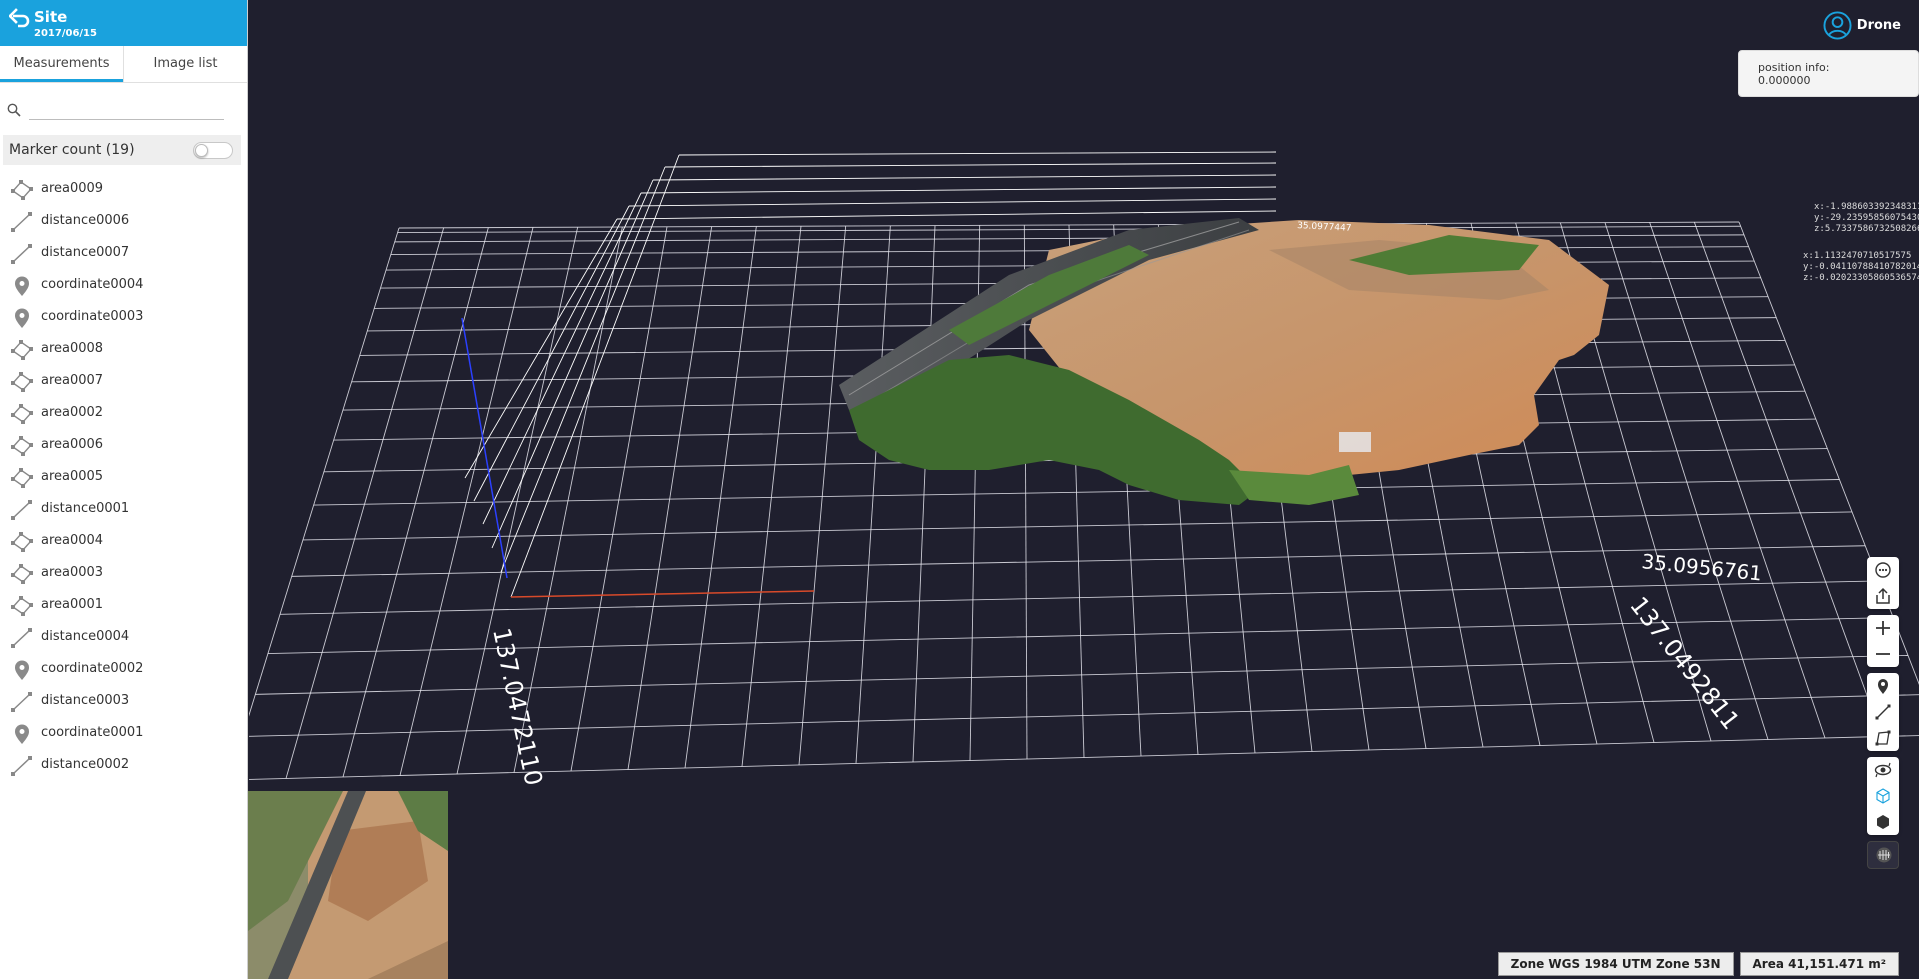  I want to click on coordinate-tool-button, so click(1883, 686).